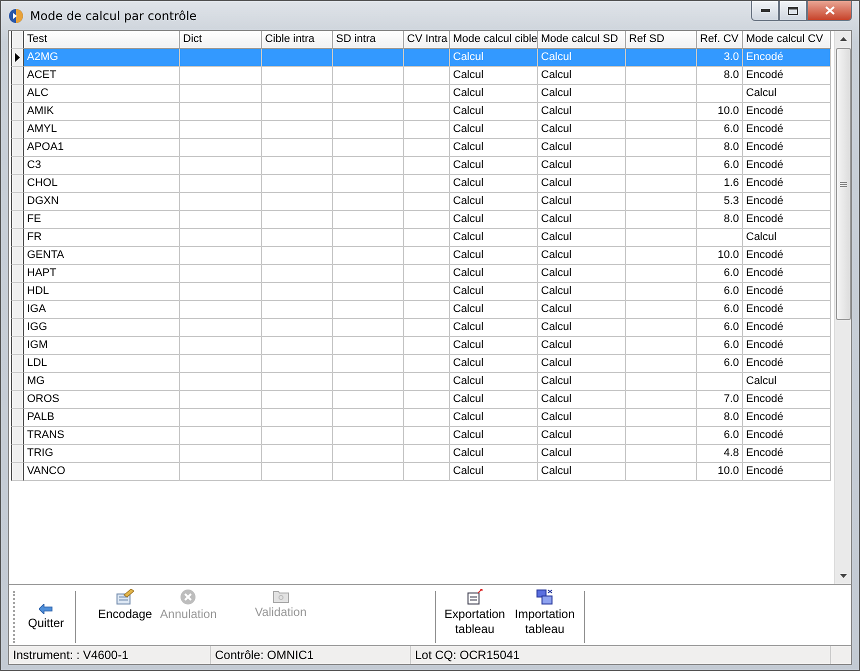 Image resolution: width=860 pixels, height=671 pixels. I want to click on folder-icon, so click(280, 596).